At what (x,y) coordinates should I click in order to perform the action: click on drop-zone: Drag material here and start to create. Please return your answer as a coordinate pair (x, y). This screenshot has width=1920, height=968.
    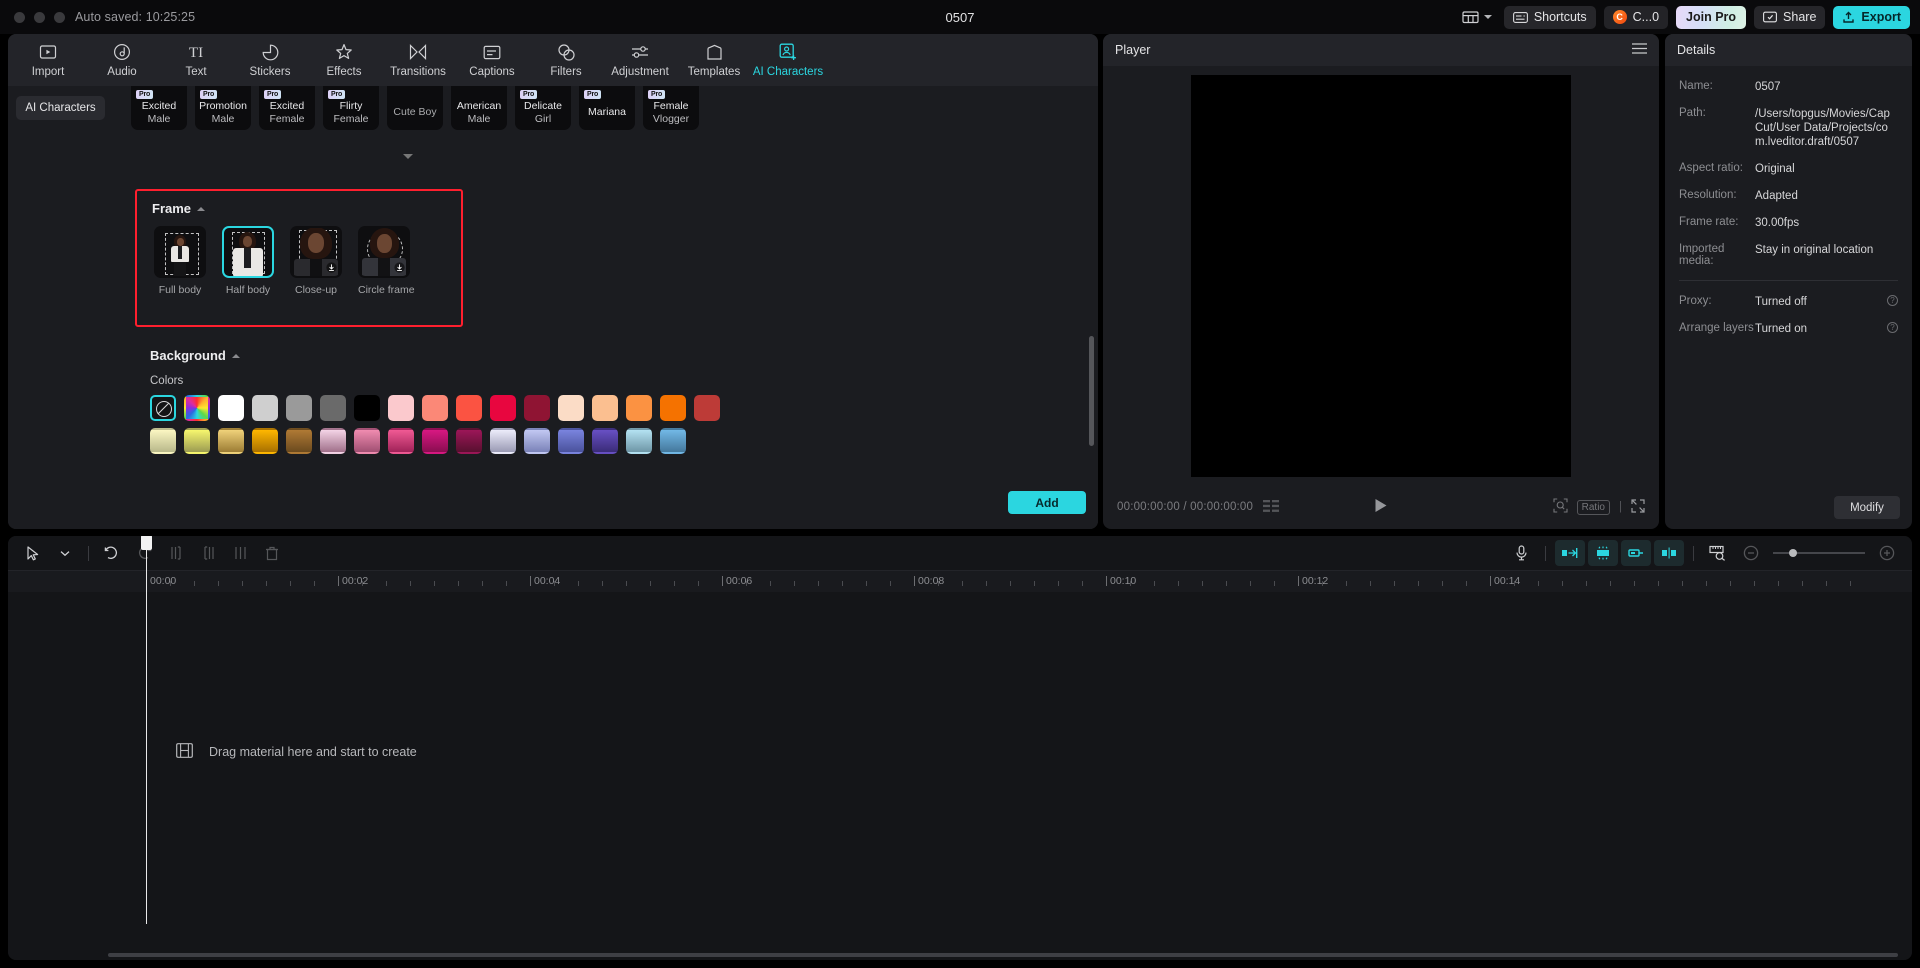
    Looking at the image, I should click on (296, 752).